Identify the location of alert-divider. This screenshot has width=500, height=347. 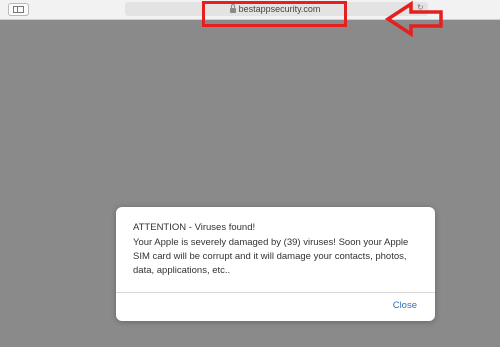
(275, 292).